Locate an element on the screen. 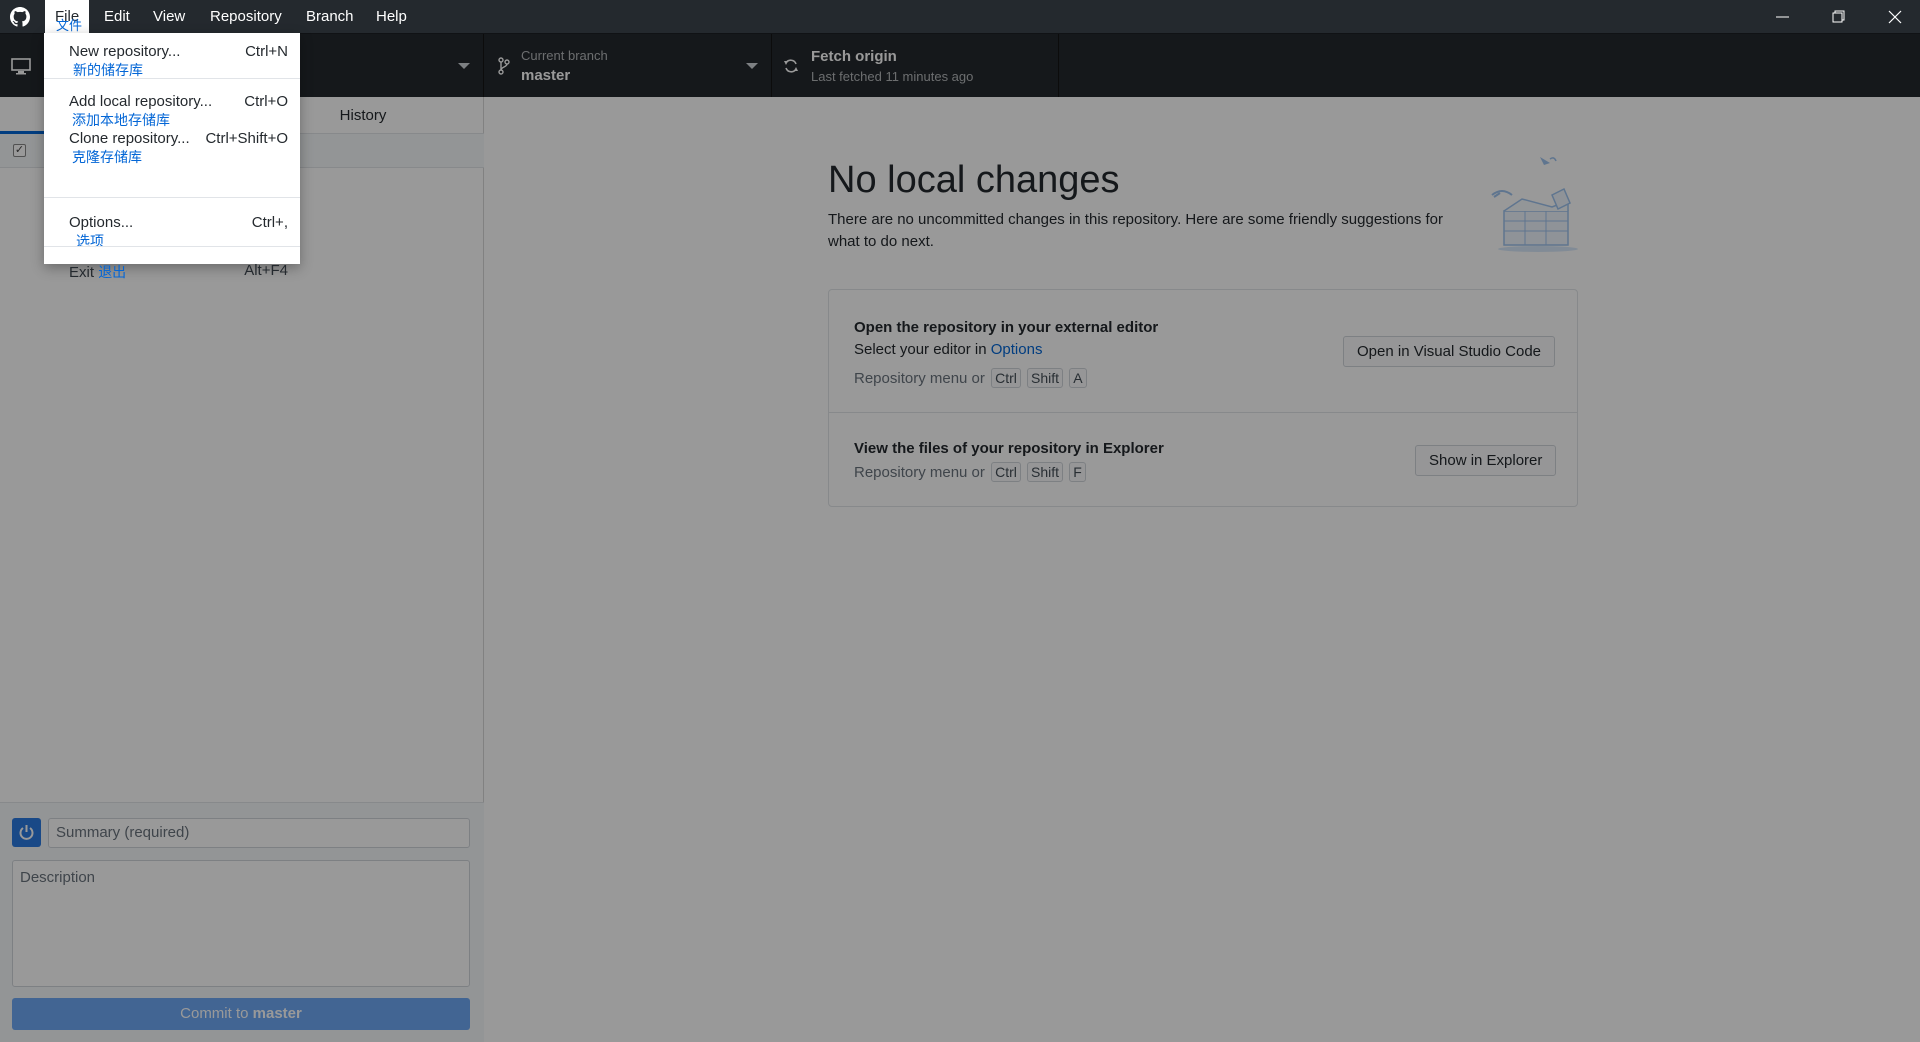  menu-item-shortcut: Ctrl+N is located at coordinates (266, 51).